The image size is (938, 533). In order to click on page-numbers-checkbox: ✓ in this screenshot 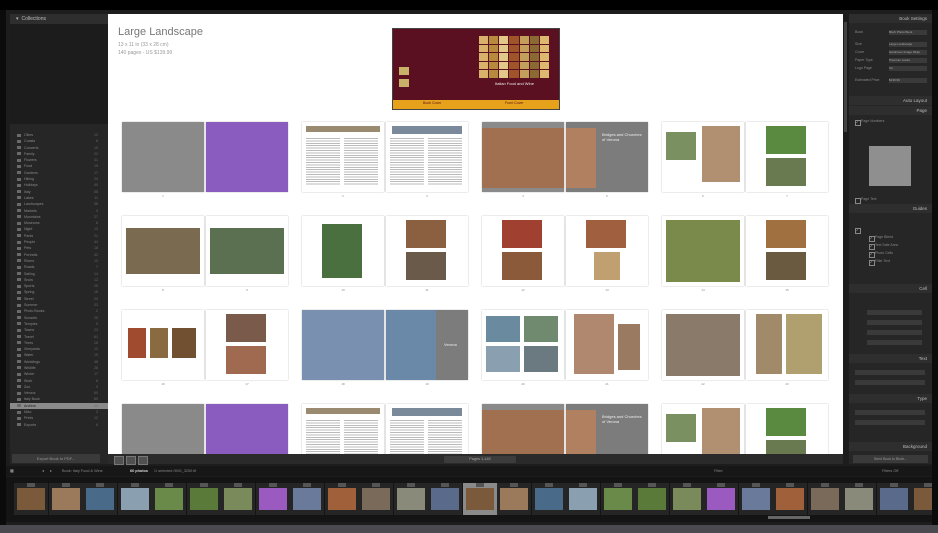, I will do `click(858, 123)`.